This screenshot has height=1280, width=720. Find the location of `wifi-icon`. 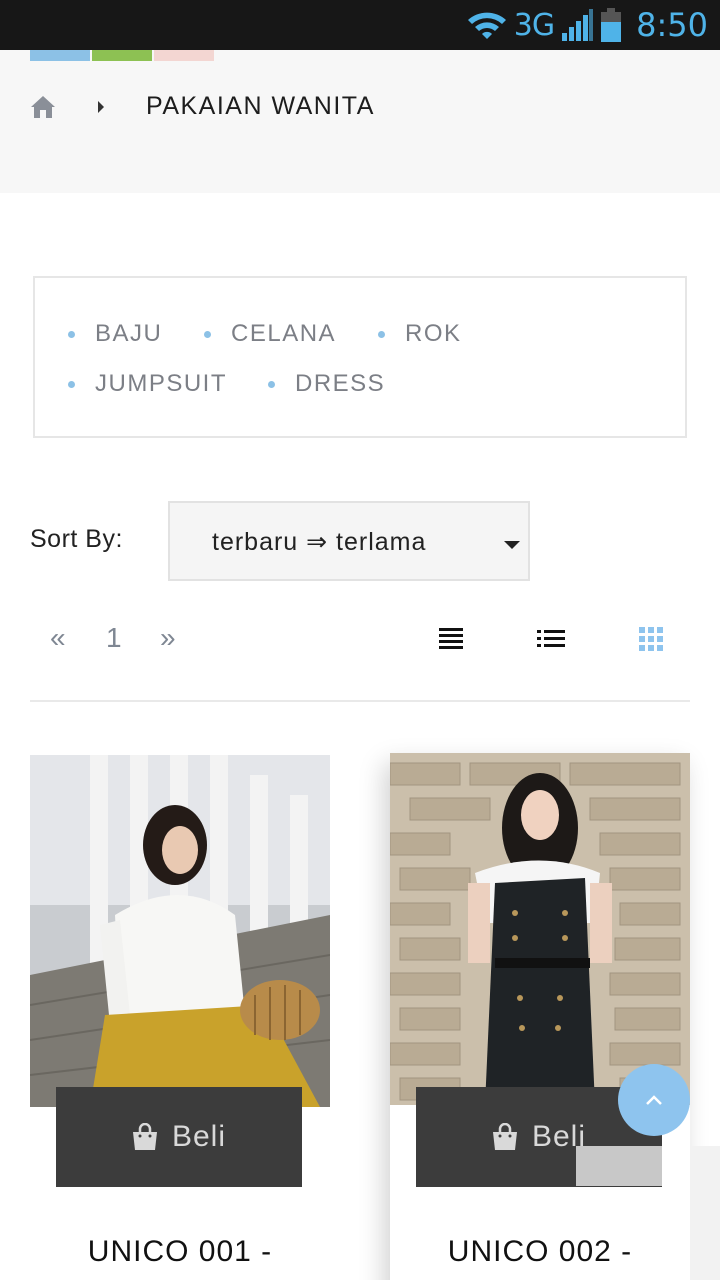

wifi-icon is located at coordinates (486, 25).